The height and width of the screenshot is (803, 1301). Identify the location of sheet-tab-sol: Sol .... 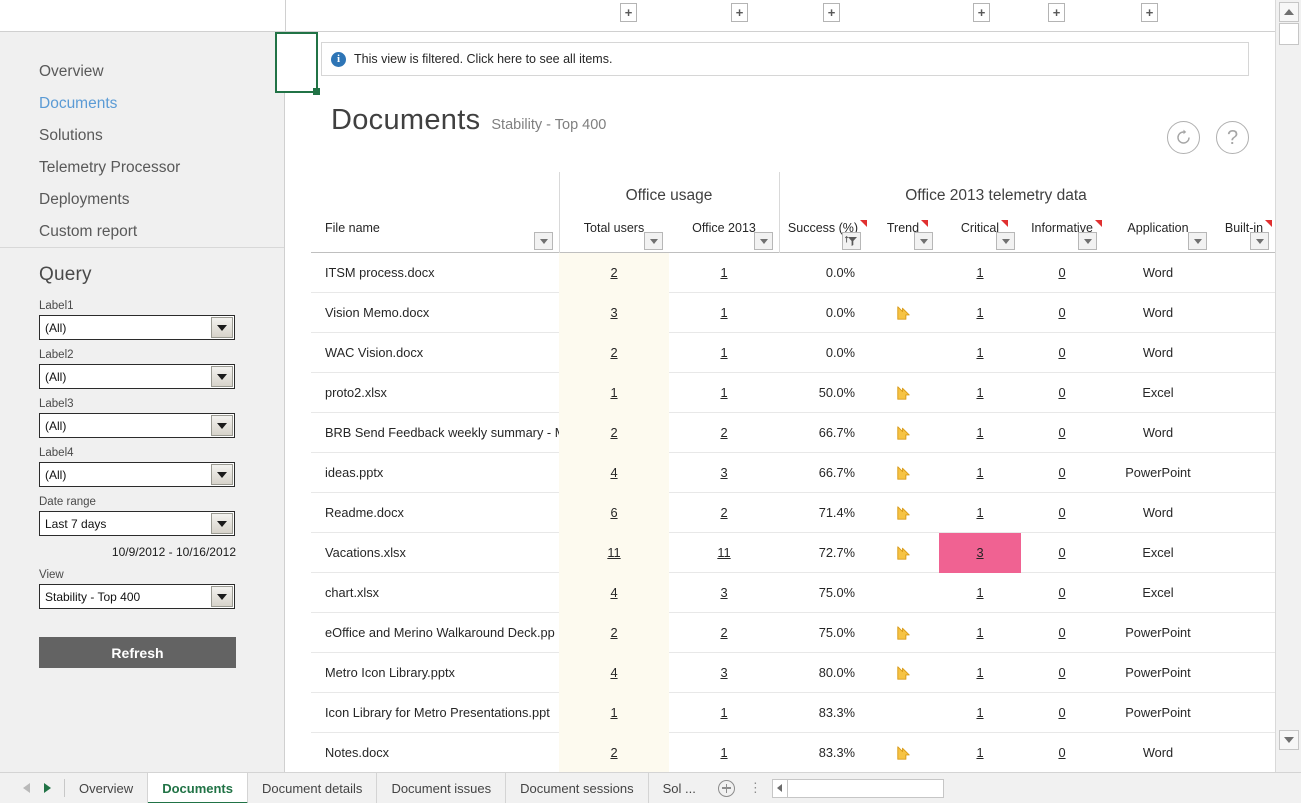
(679, 788).